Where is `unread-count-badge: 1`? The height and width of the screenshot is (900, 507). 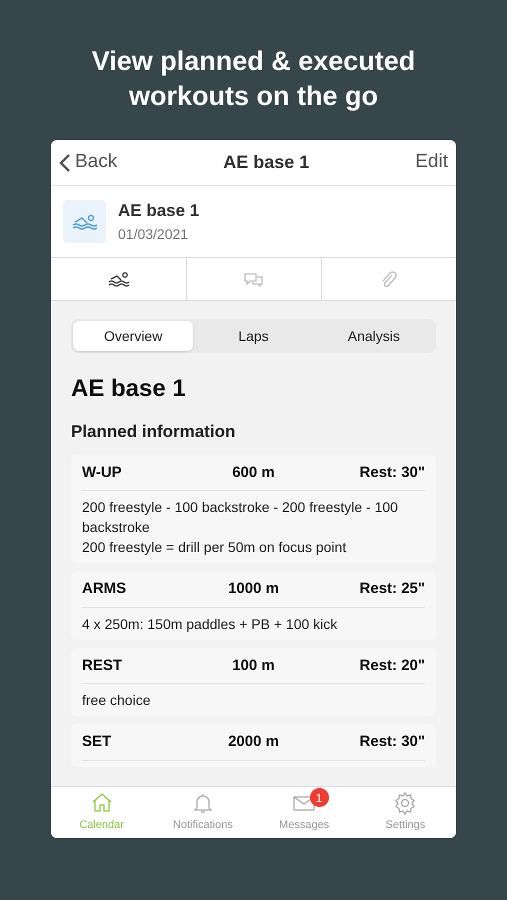 unread-count-badge: 1 is located at coordinates (319, 797).